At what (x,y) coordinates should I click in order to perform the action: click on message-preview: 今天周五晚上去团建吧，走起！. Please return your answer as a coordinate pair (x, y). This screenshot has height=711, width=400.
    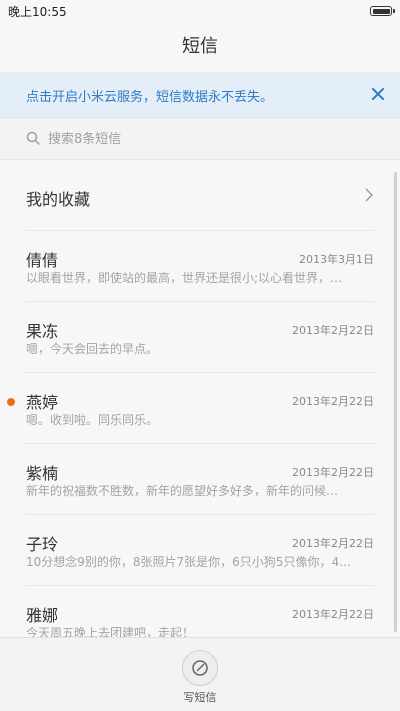
    Looking at the image, I should click on (110, 631).